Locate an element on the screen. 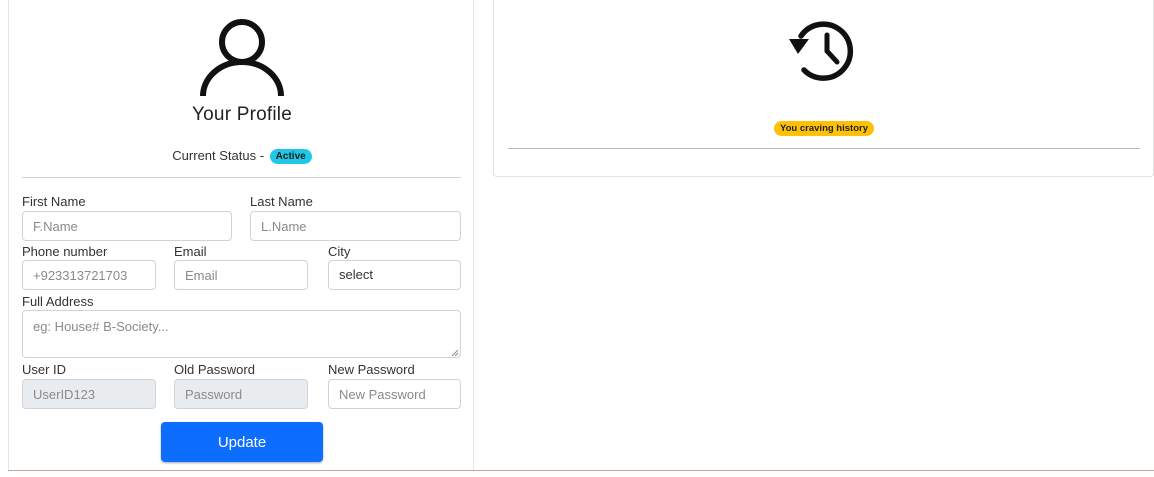  new-password-label: New Password is located at coordinates (371, 369).